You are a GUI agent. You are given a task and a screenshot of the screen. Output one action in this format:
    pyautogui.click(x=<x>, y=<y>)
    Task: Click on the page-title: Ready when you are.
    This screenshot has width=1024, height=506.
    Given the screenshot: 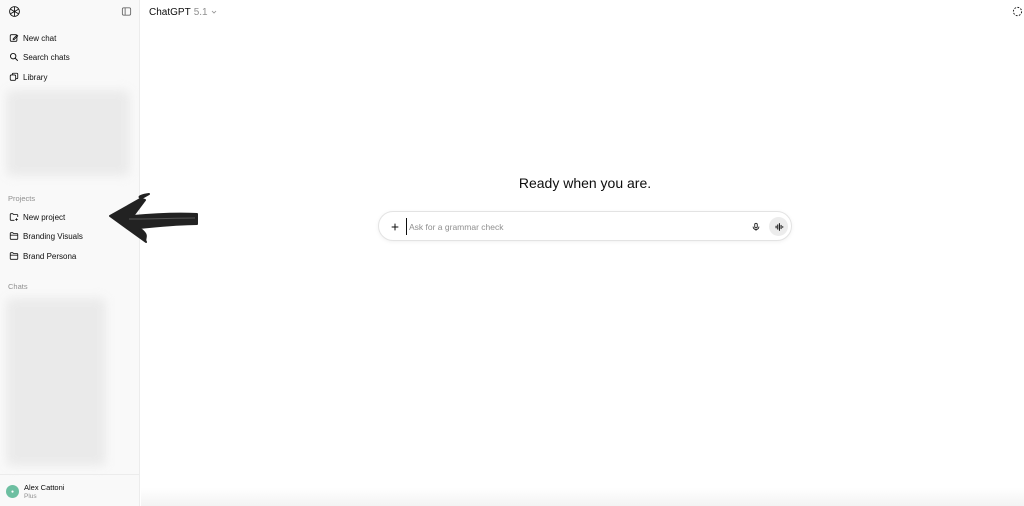 What is the action you would take?
    pyautogui.click(x=585, y=183)
    